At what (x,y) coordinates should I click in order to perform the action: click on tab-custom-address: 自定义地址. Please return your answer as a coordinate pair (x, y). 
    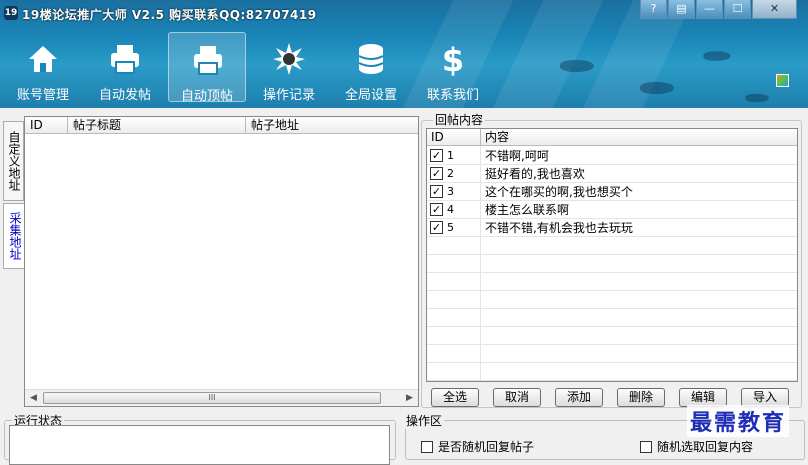
    Looking at the image, I should click on (13, 161).